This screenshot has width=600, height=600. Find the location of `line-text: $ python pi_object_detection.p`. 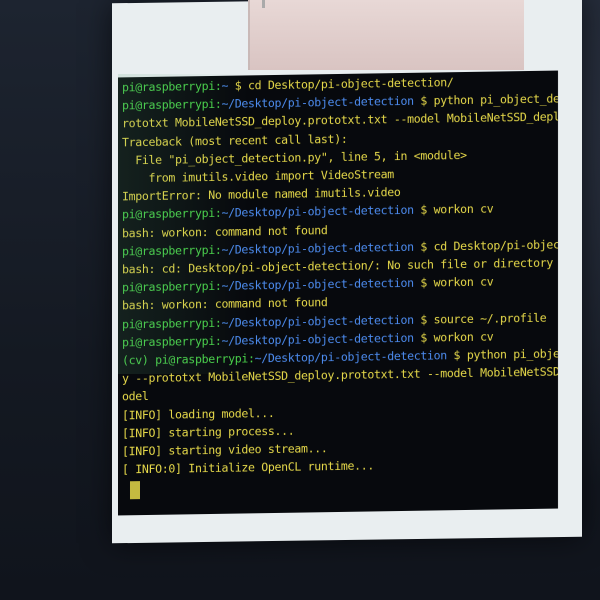

line-text: $ python pi_object_detection.p is located at coordinates (505, 354).